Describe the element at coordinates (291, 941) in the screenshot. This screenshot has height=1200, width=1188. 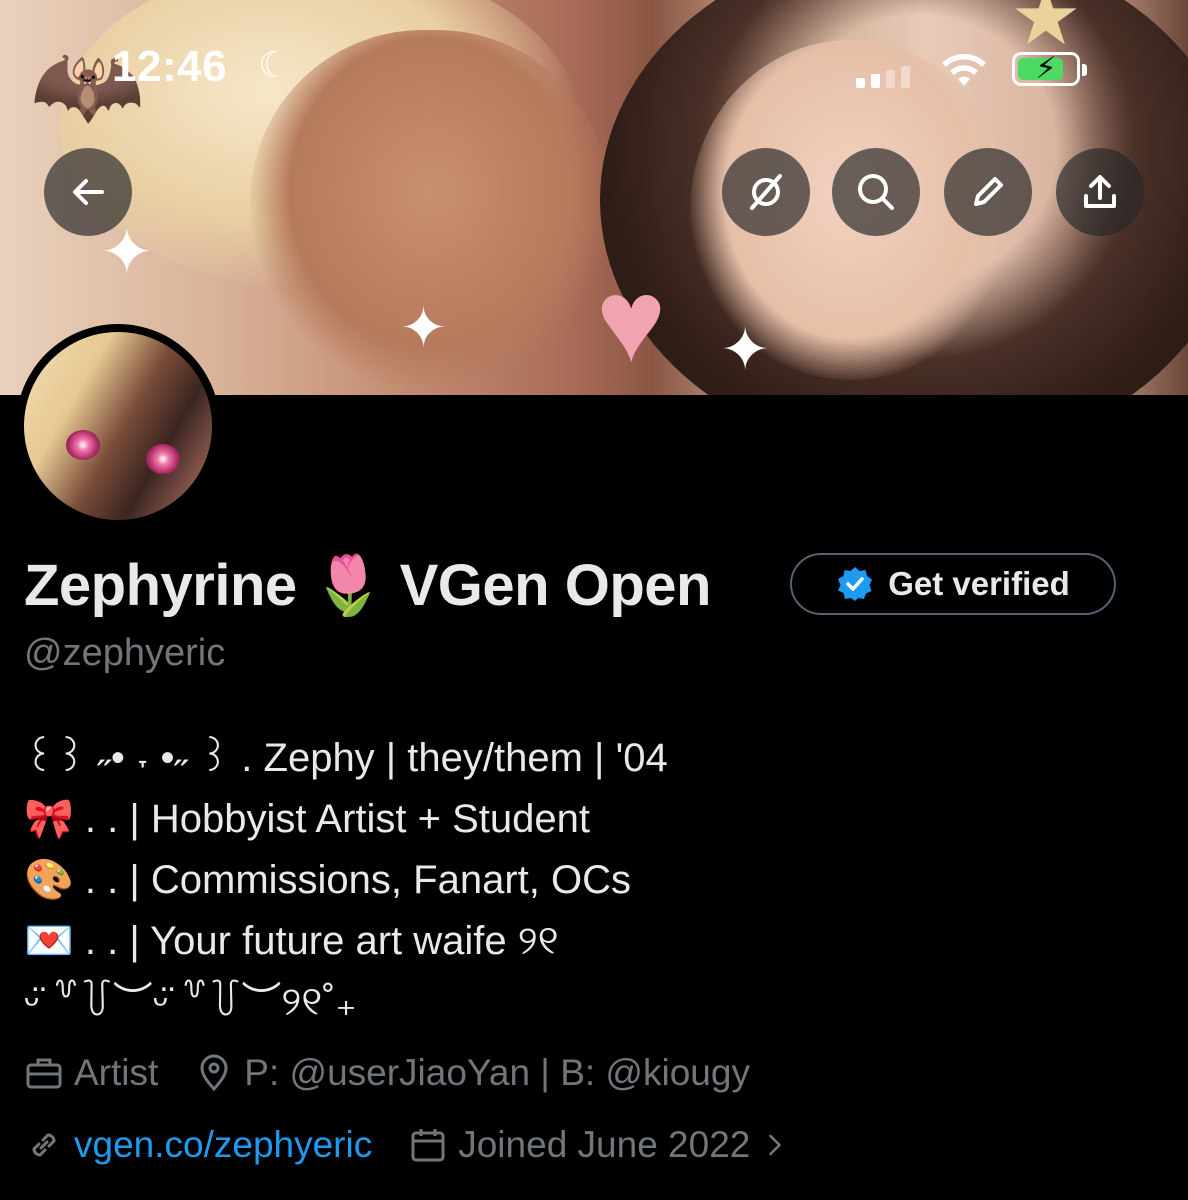
I see `bio-line: 💌 . . | Your future art waife ୨୧` at that location.